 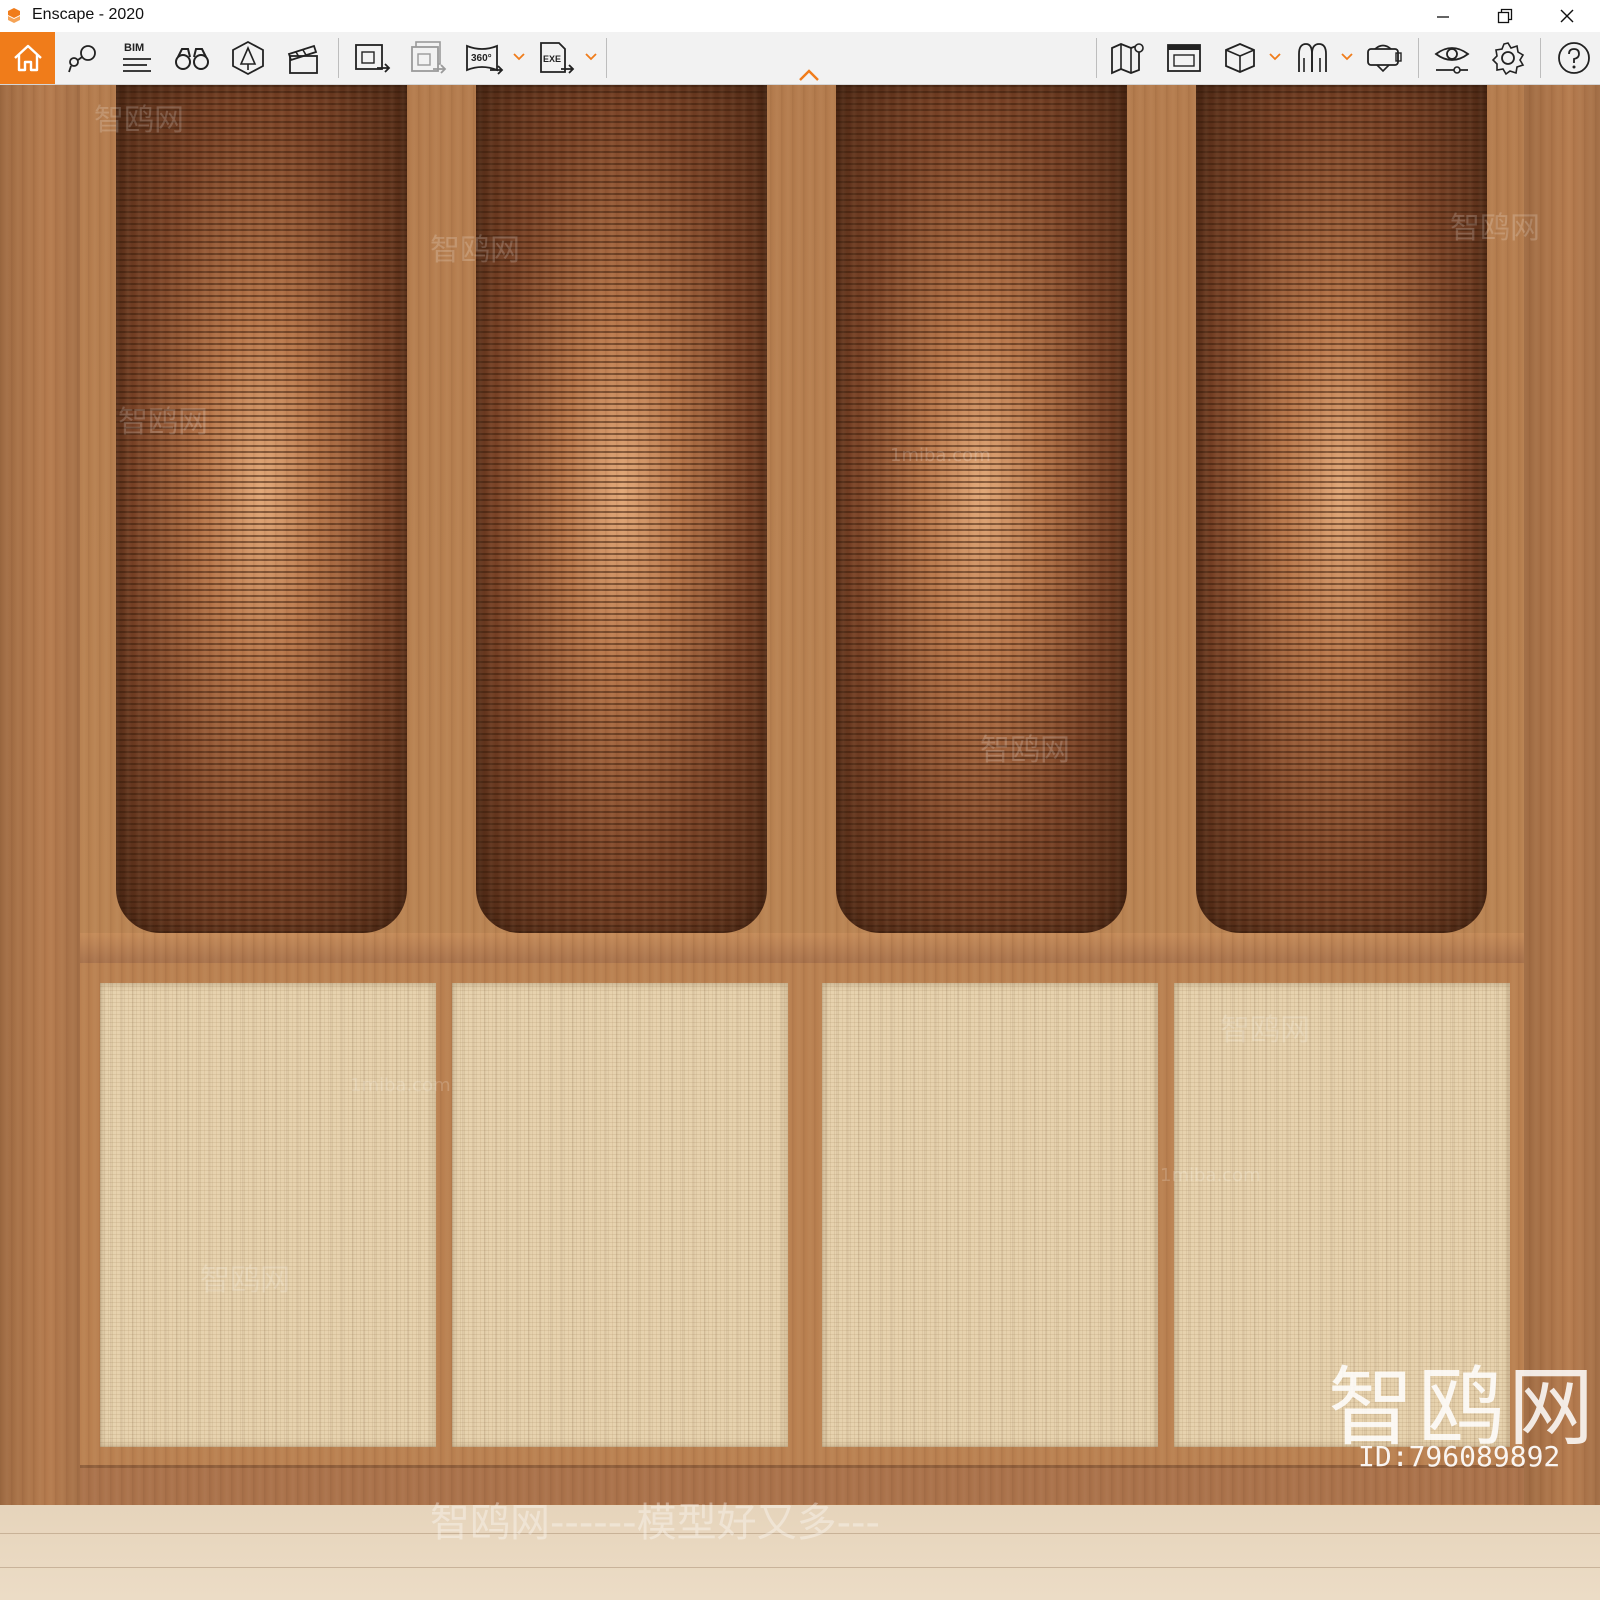 What do you see at coordinates (655, 1523) in the screenshot?
I see `watermark-slogan: 智鸥网------模型好又多---` at bounding box center [655, 1523].